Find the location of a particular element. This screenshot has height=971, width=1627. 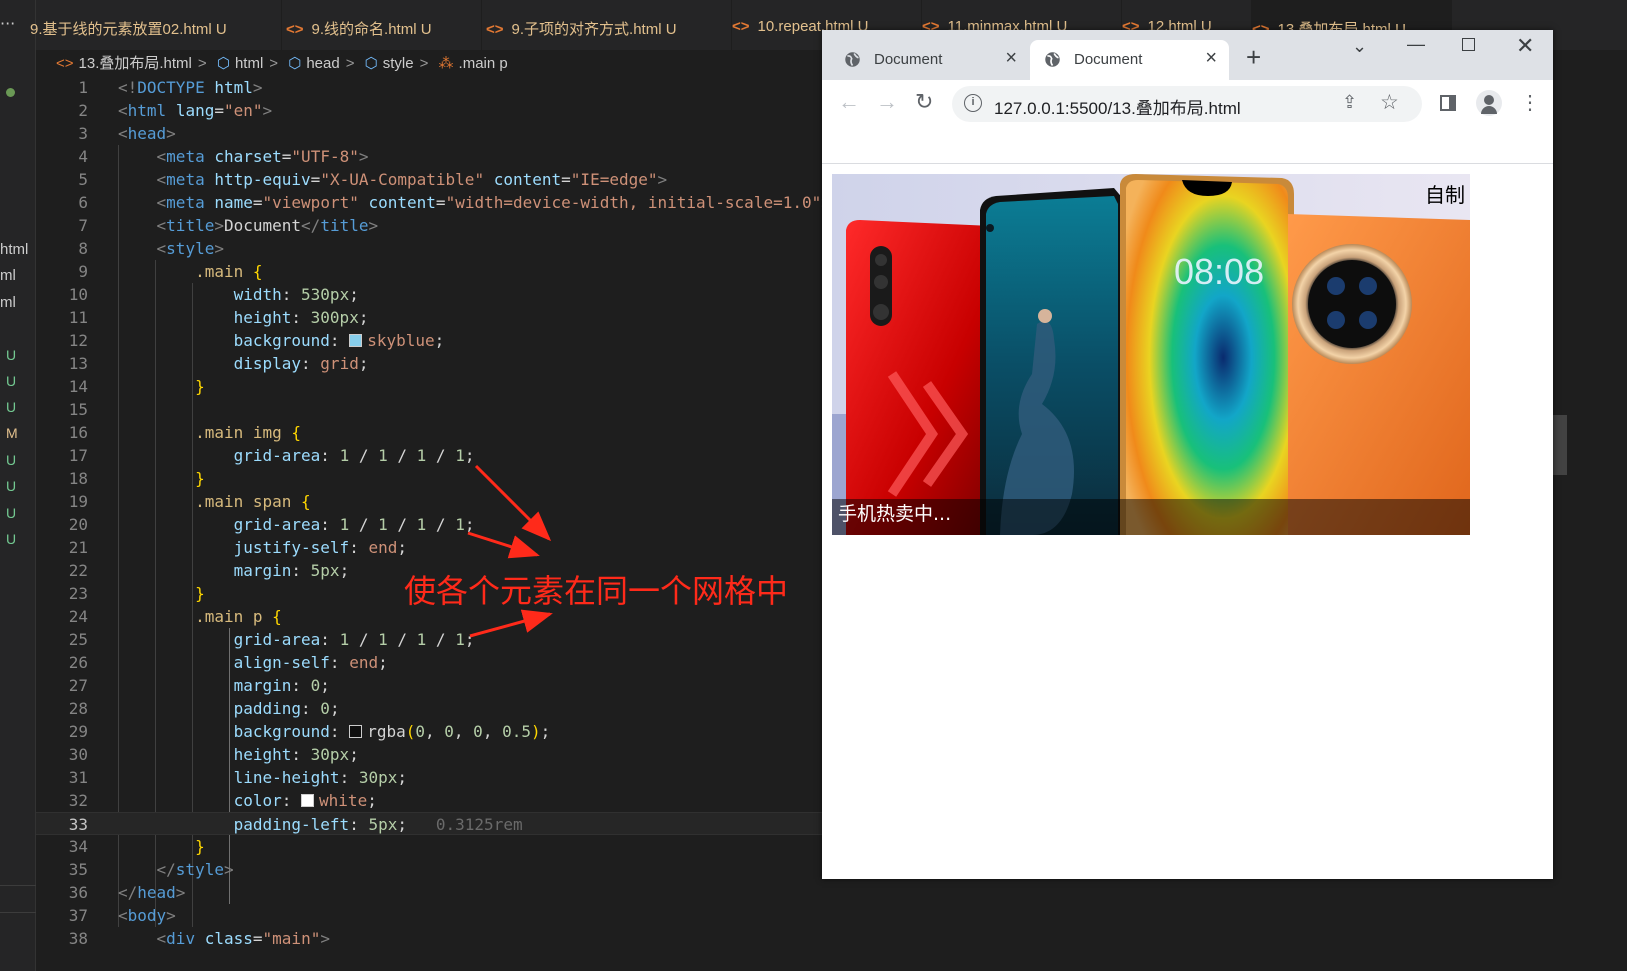

bookmark-star-icon: ☆ is located at coordinates (1389, 102).